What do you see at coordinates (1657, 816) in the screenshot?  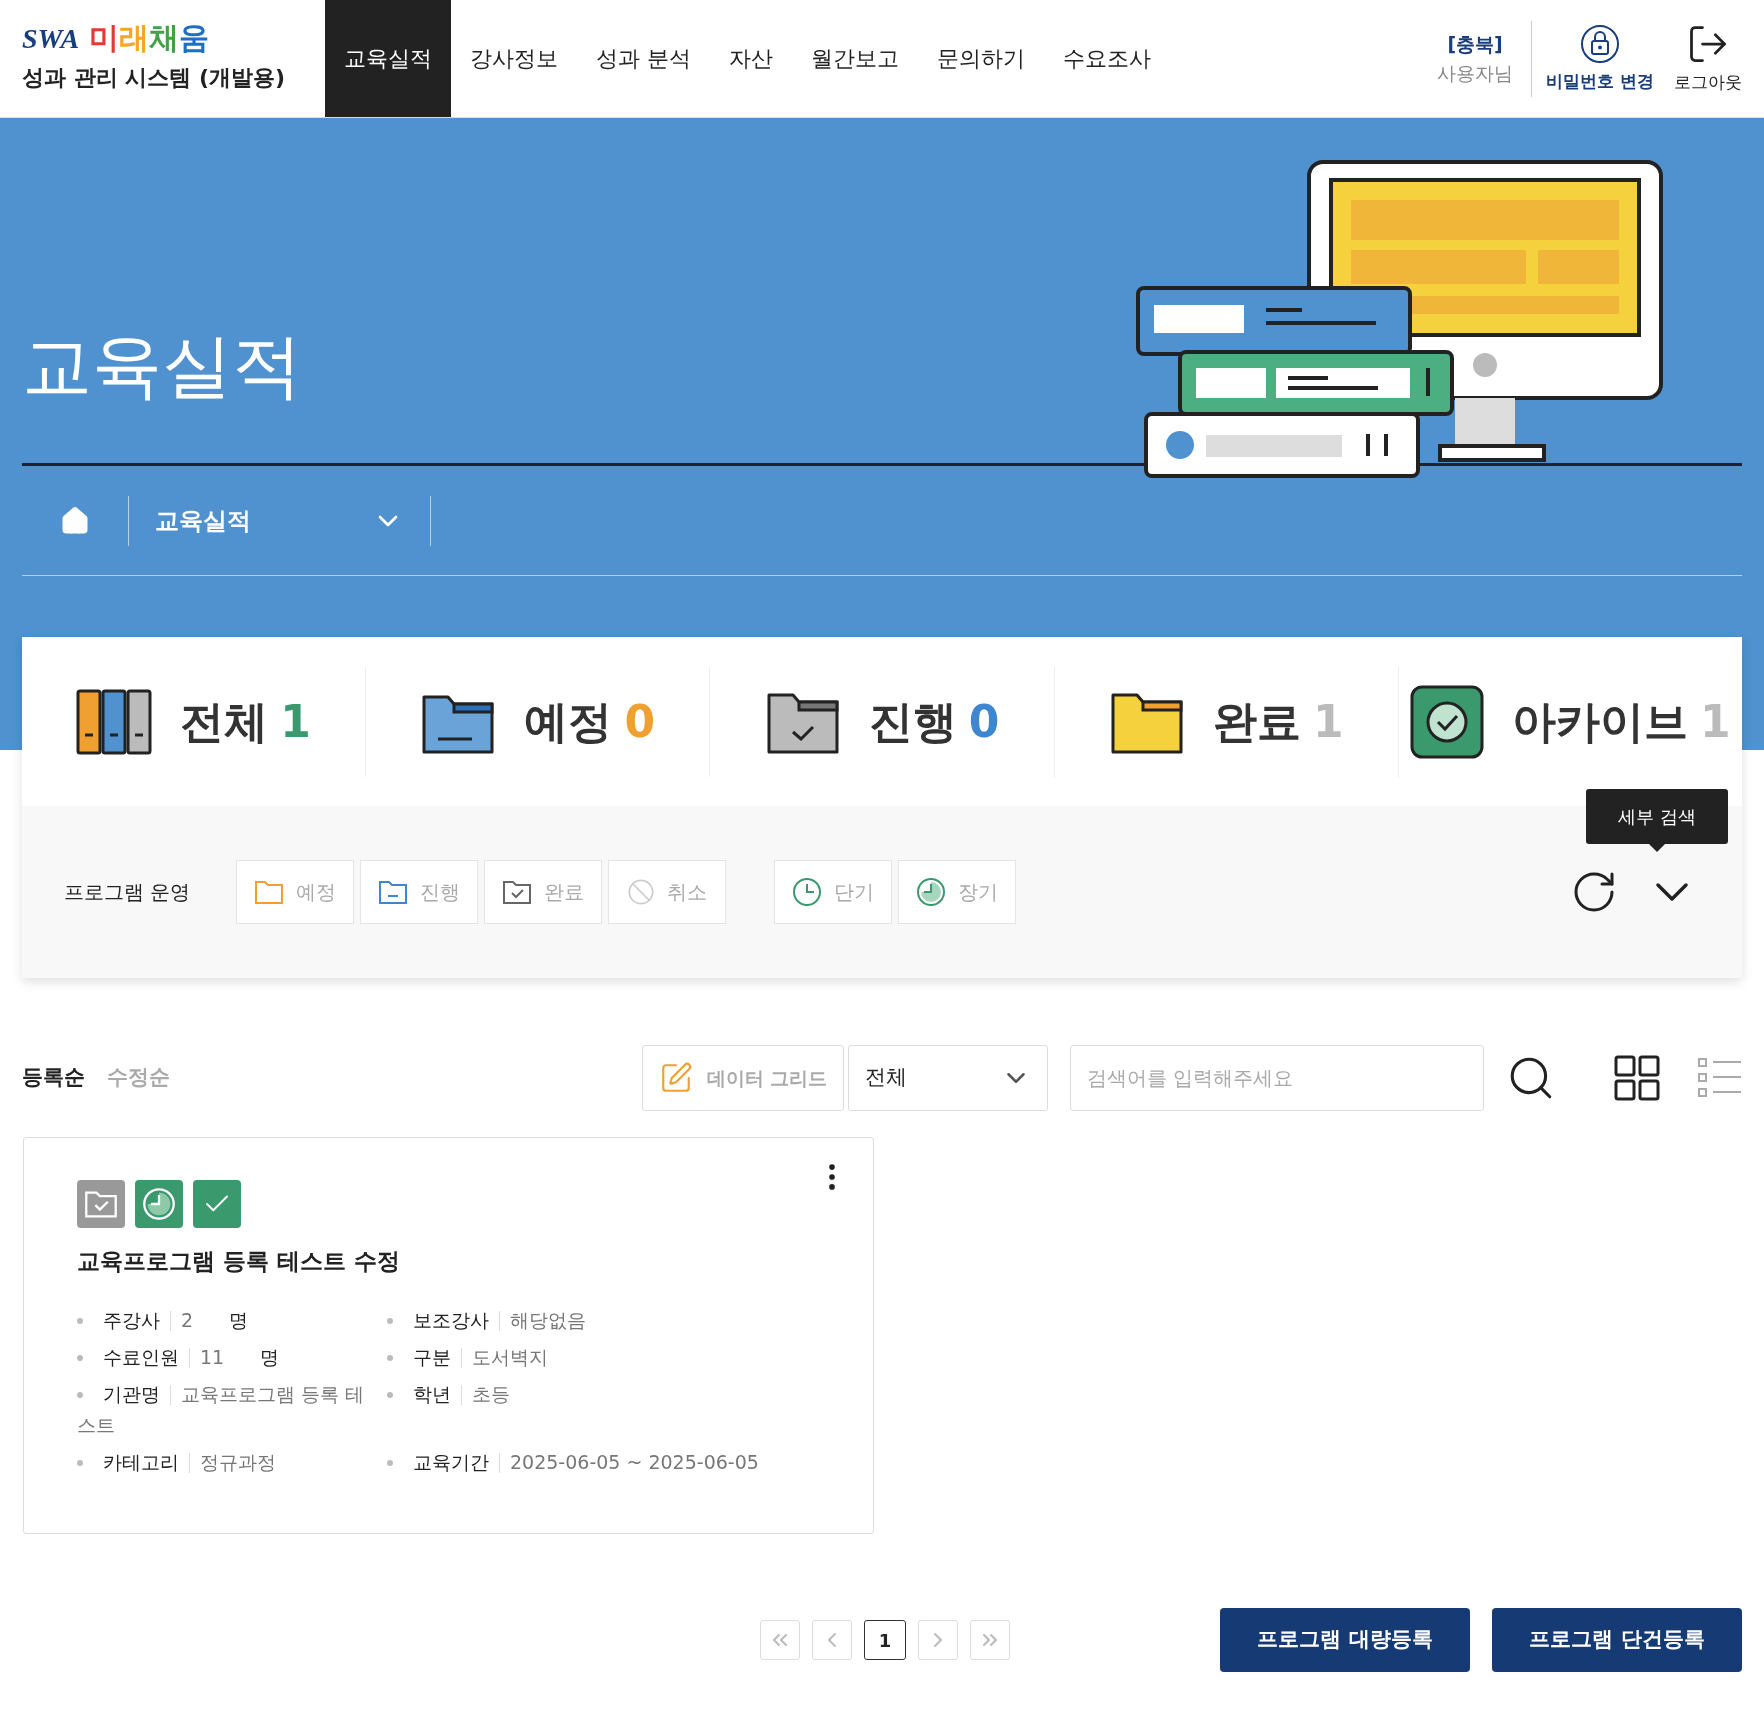 I see `tooltip: 세부 검색` at bounding box center [1657, 816].